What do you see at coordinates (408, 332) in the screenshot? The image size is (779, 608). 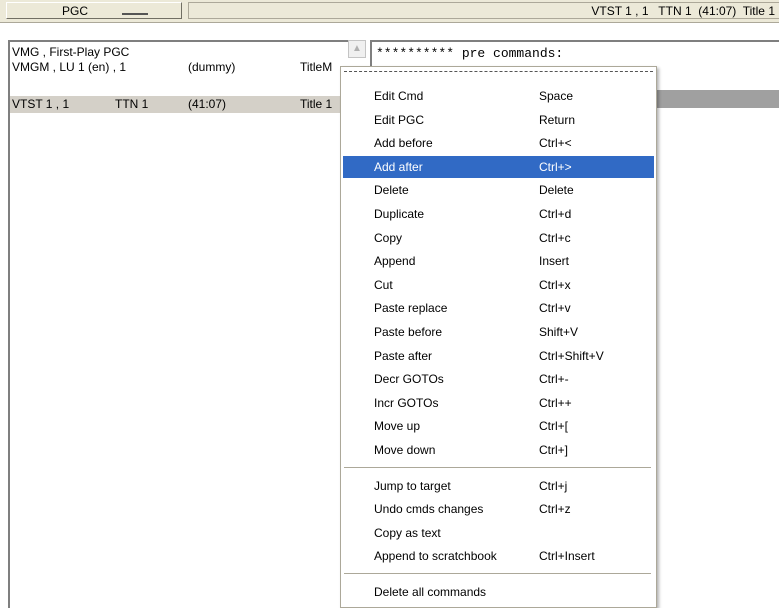 I see `menu-item-label: Paste before` at bounding box center [408, 332].